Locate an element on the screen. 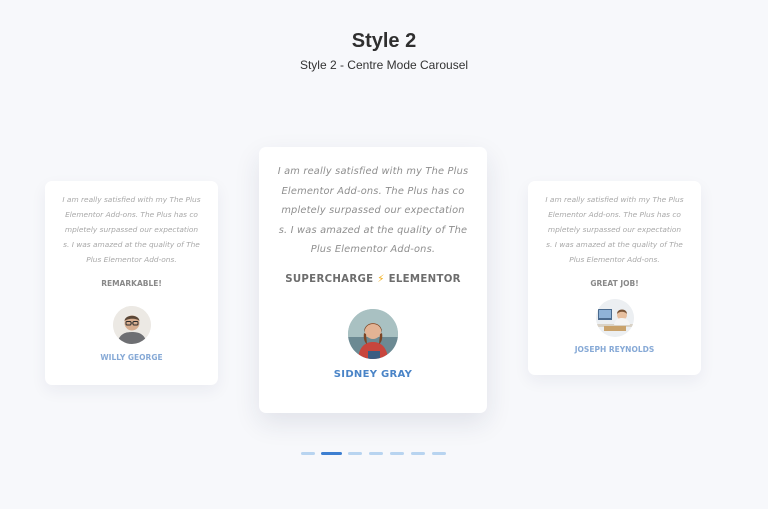 The image size is (768, 509). page-subtitle: Style 2 - Centre Mode Carousel is located at coordinates (384, 65).